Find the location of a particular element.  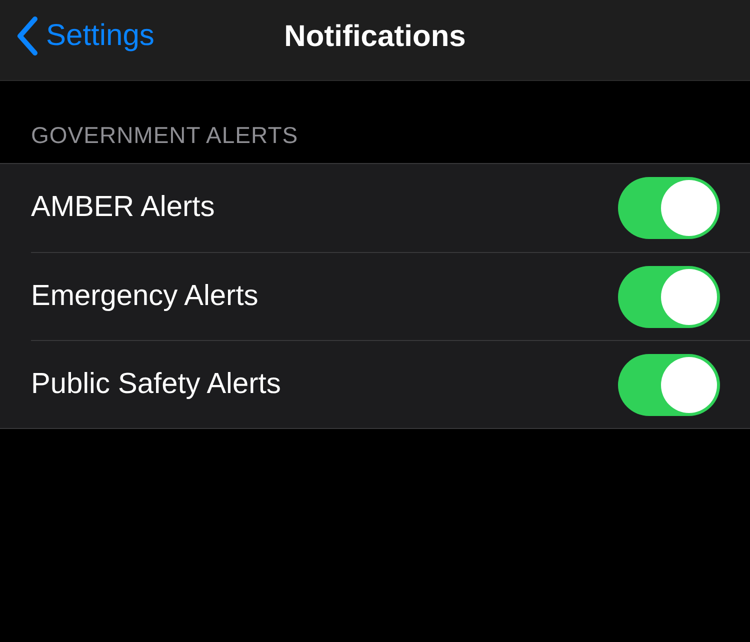

chevron-left-icon is located at coordinates (27, 36).